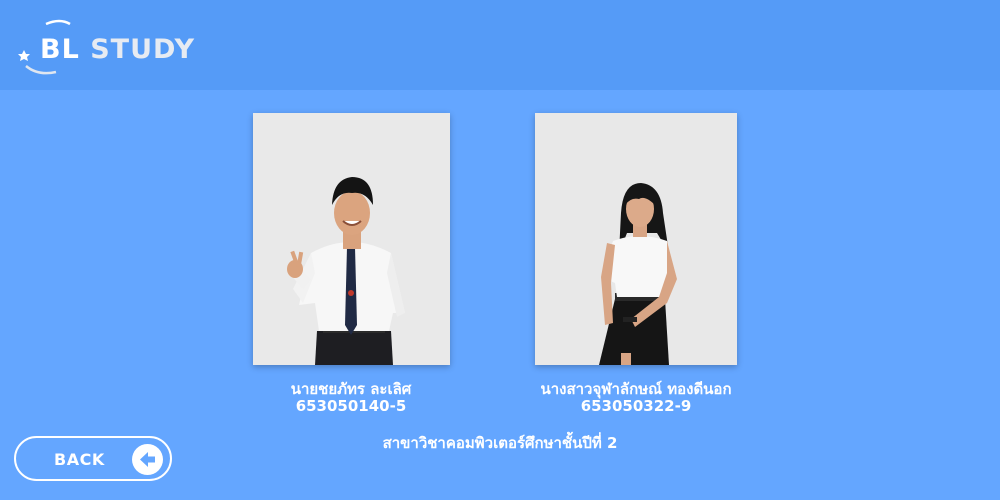  I want to click on arrow-left-icon, so click(147, 459).